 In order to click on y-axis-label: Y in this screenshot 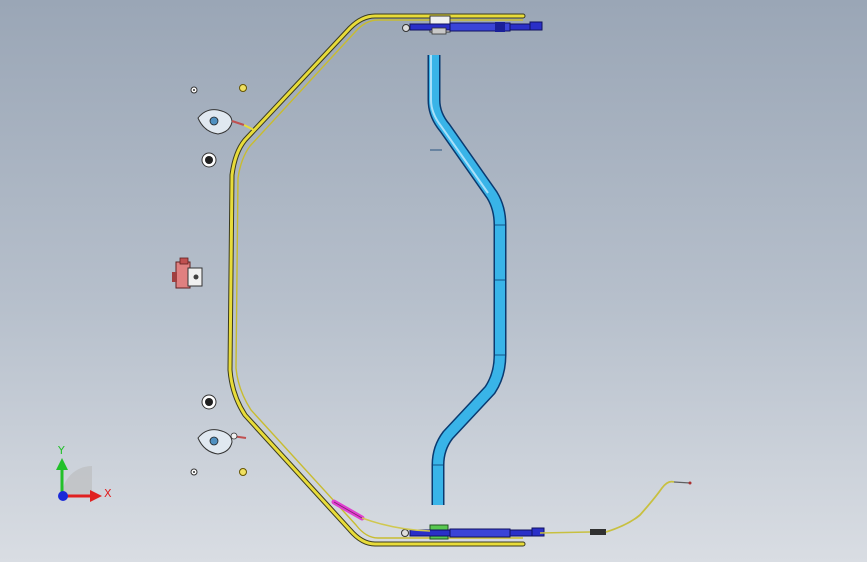, I will do `click(61, 450)`.